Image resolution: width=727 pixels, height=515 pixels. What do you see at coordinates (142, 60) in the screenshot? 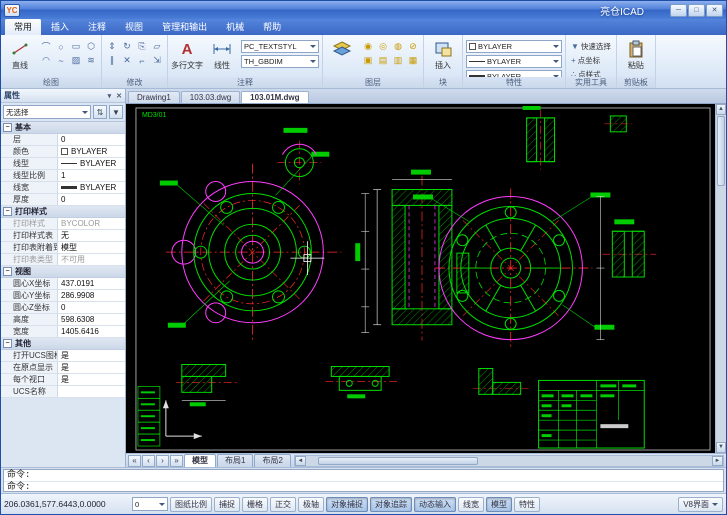
I see `trim-tool-icon: ⌐` at bounding box center [142, 60].